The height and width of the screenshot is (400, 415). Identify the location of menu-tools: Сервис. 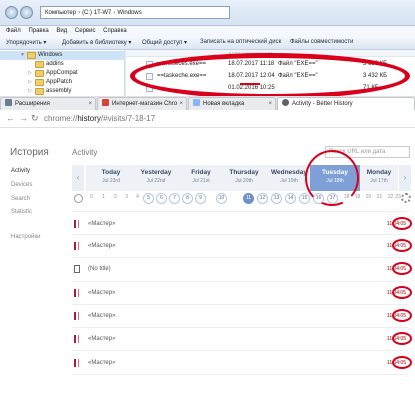
(85, 31).